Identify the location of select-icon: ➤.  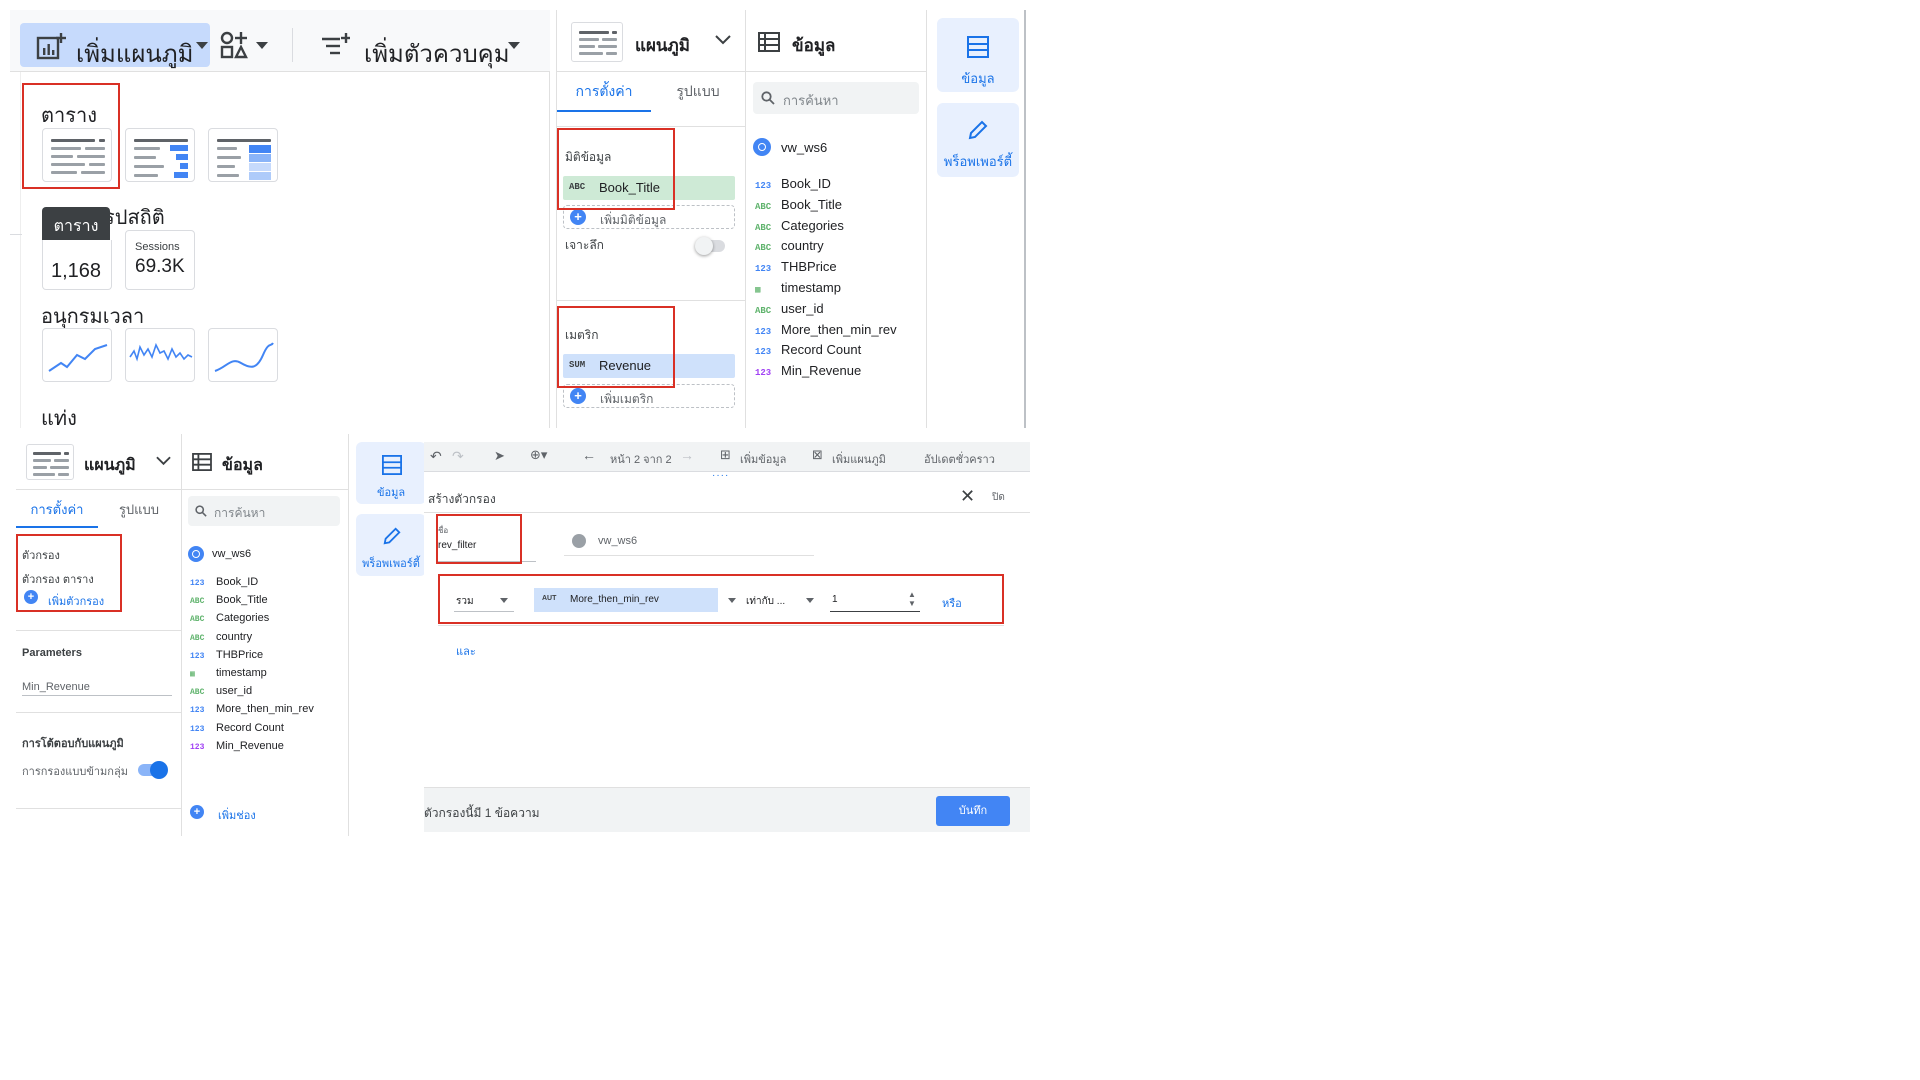
(499, 456).